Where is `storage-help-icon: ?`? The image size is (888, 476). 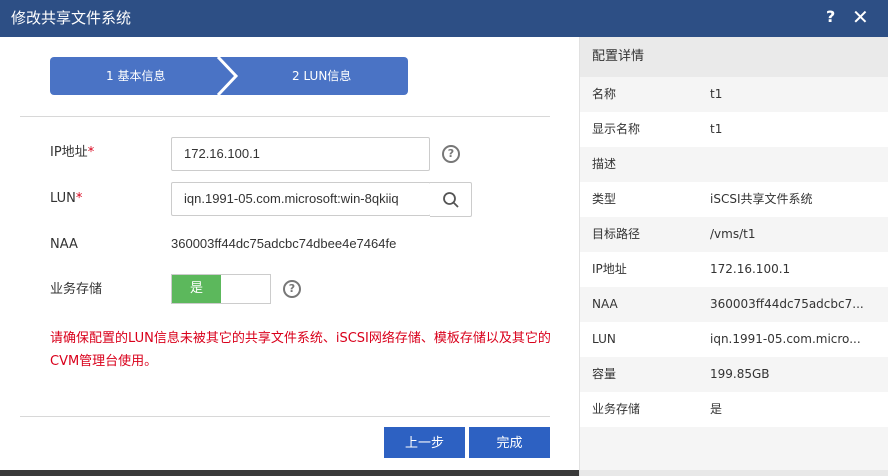
storage-help-icon: ? is located at coordinates (292, 289).